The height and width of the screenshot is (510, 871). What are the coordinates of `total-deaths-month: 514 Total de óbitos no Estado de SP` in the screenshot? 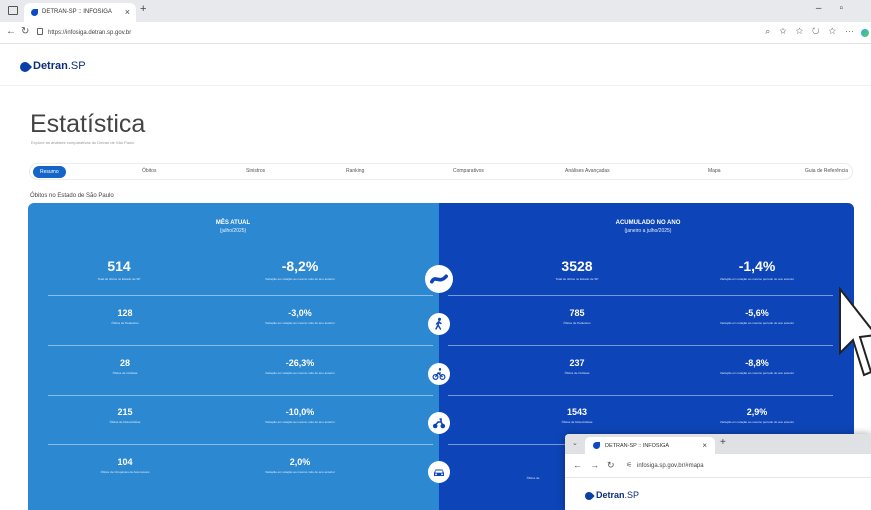 It's located at (119, 269).